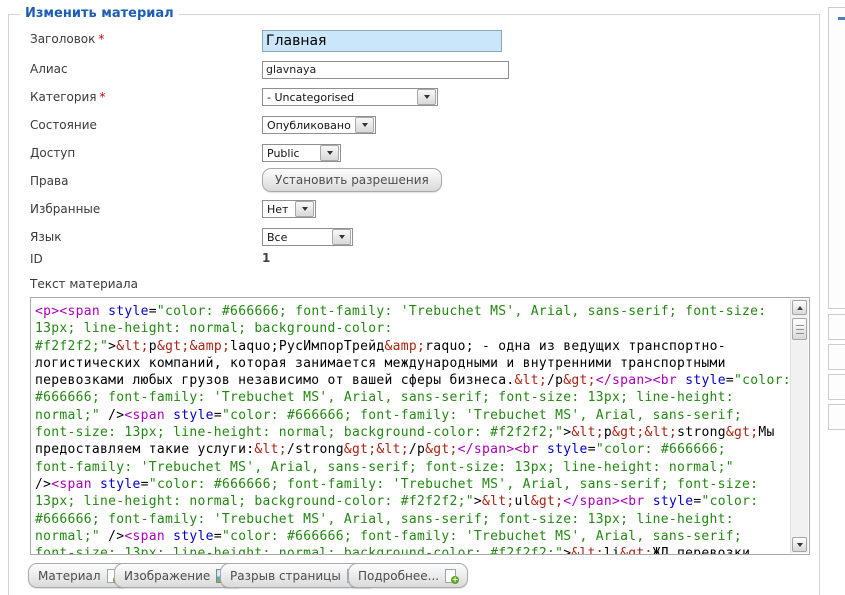 The height and width of the screenshot is (595, 845). I want to click on alias-input: glavnaya, so click(385, 70).